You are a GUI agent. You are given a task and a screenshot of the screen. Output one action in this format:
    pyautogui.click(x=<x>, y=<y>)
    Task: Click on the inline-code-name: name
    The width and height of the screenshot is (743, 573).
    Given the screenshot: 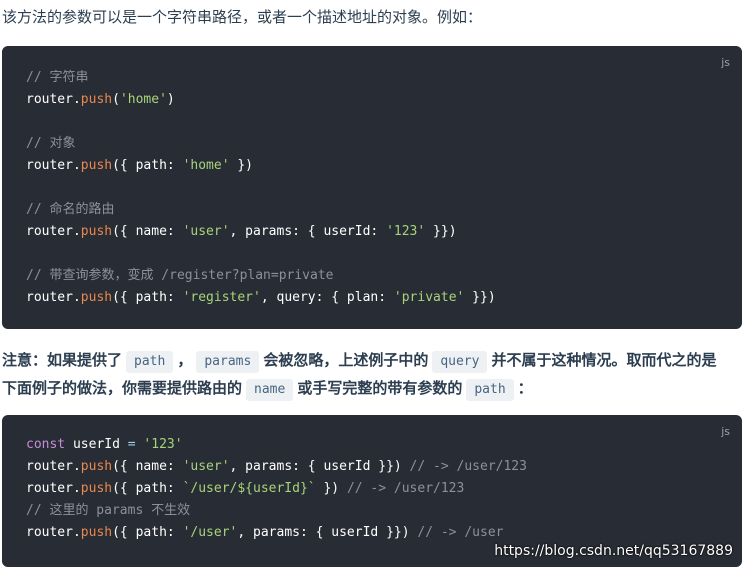 What is the action you would take?
    pyautogui.click(x=270, y=390)
    